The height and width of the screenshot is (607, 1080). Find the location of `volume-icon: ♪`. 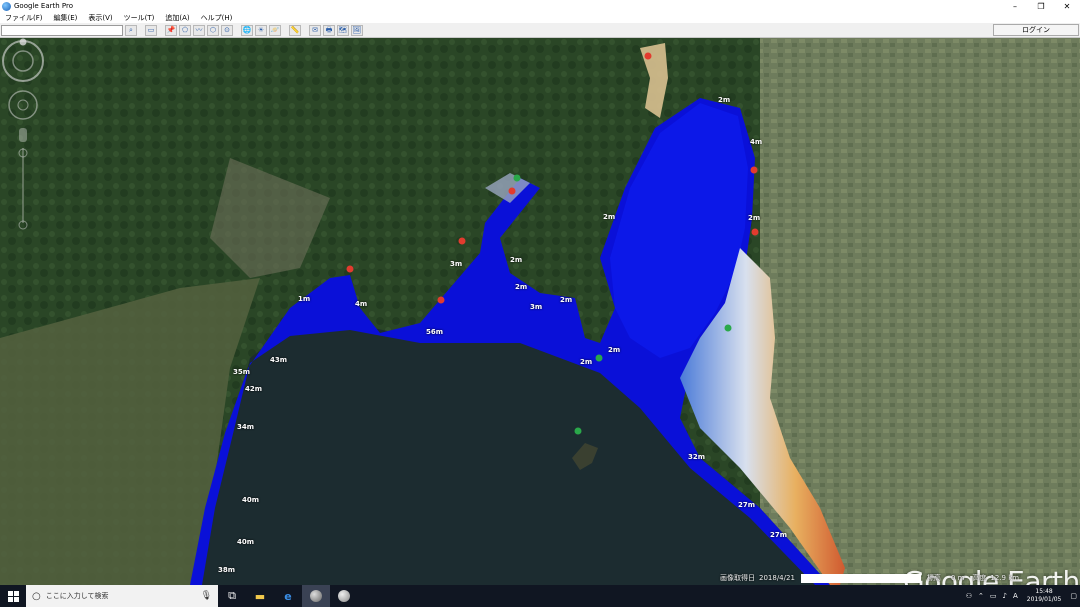

volume-icon: ♪ is located at coordinates (1005, 596).